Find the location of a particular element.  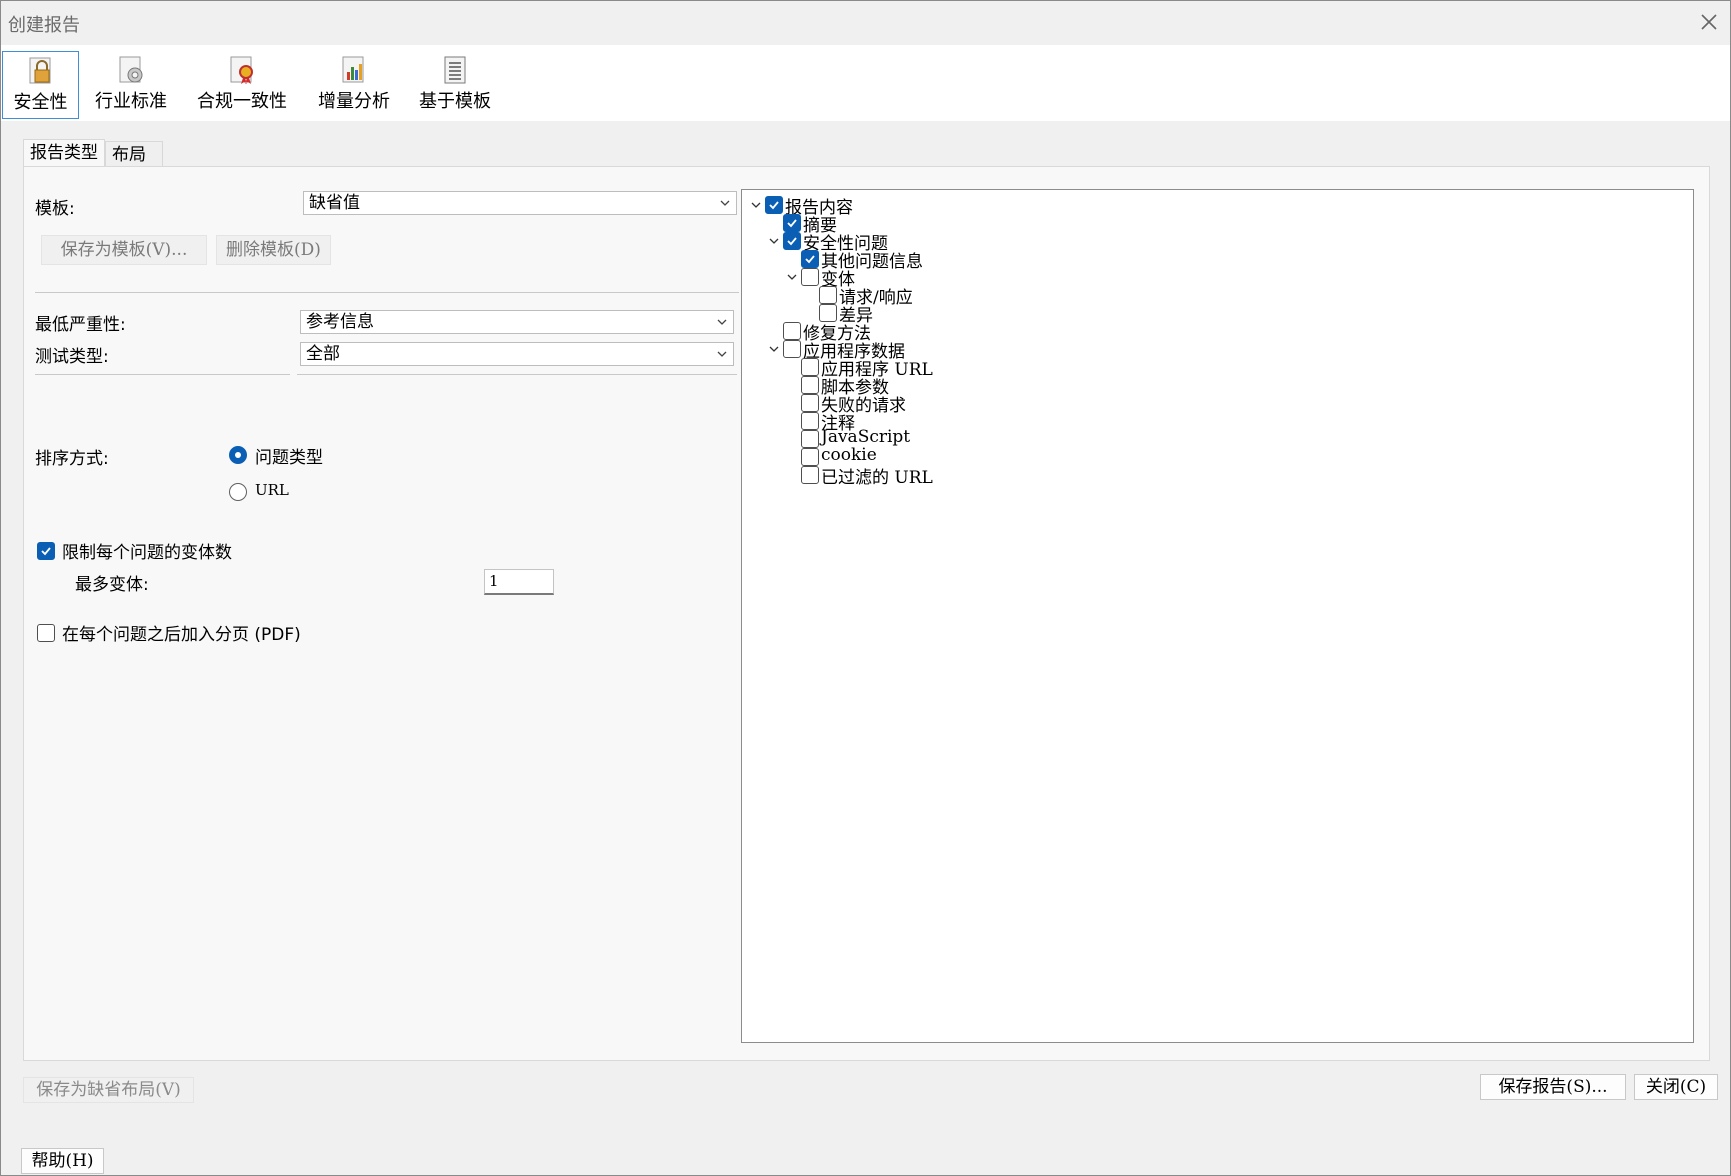

chart-icon is located at coordinates (353, 69).